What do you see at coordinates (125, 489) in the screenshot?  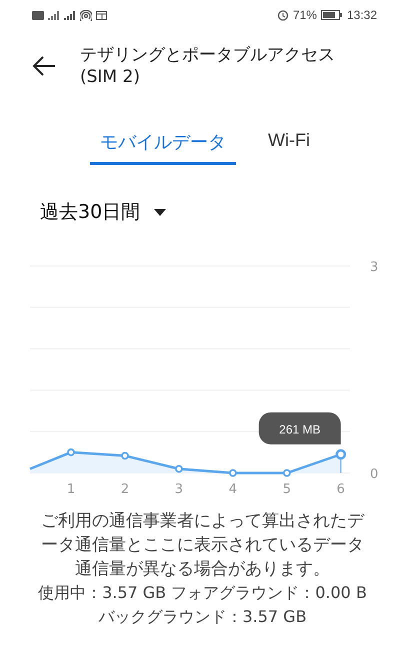 I see `axis-label: 2` at bounding box center [125, 489].